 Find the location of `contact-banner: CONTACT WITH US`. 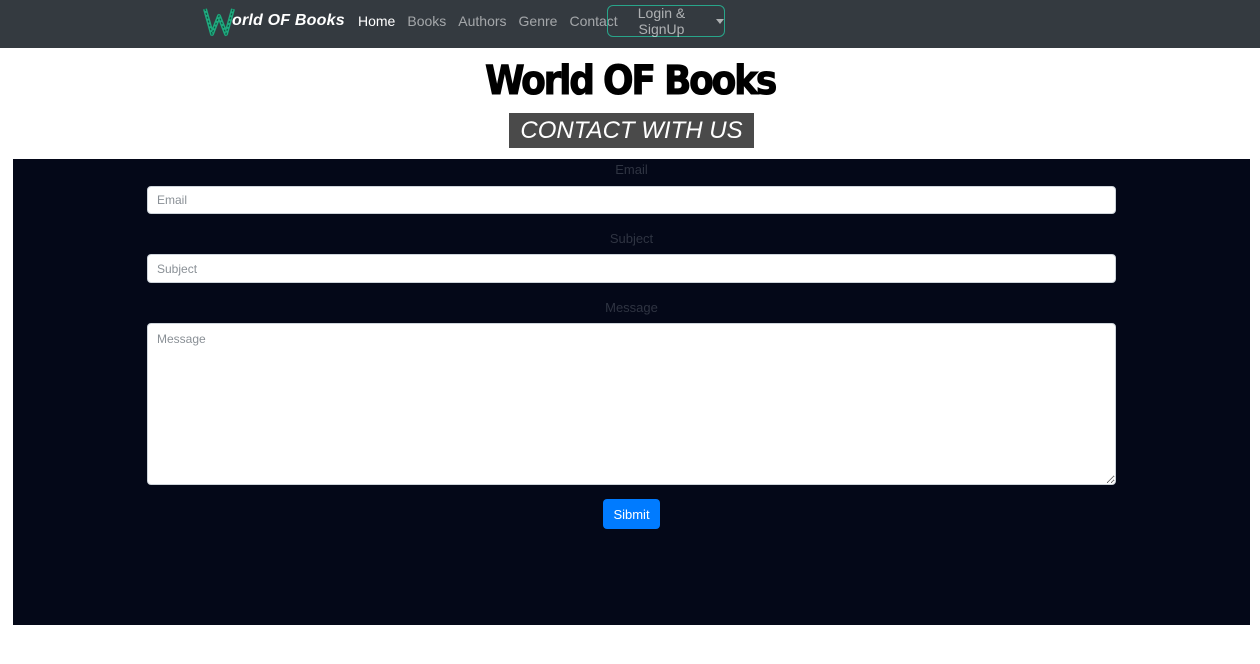

contact-banner: CONTACT WITH US is located at coordinates (631, 130).